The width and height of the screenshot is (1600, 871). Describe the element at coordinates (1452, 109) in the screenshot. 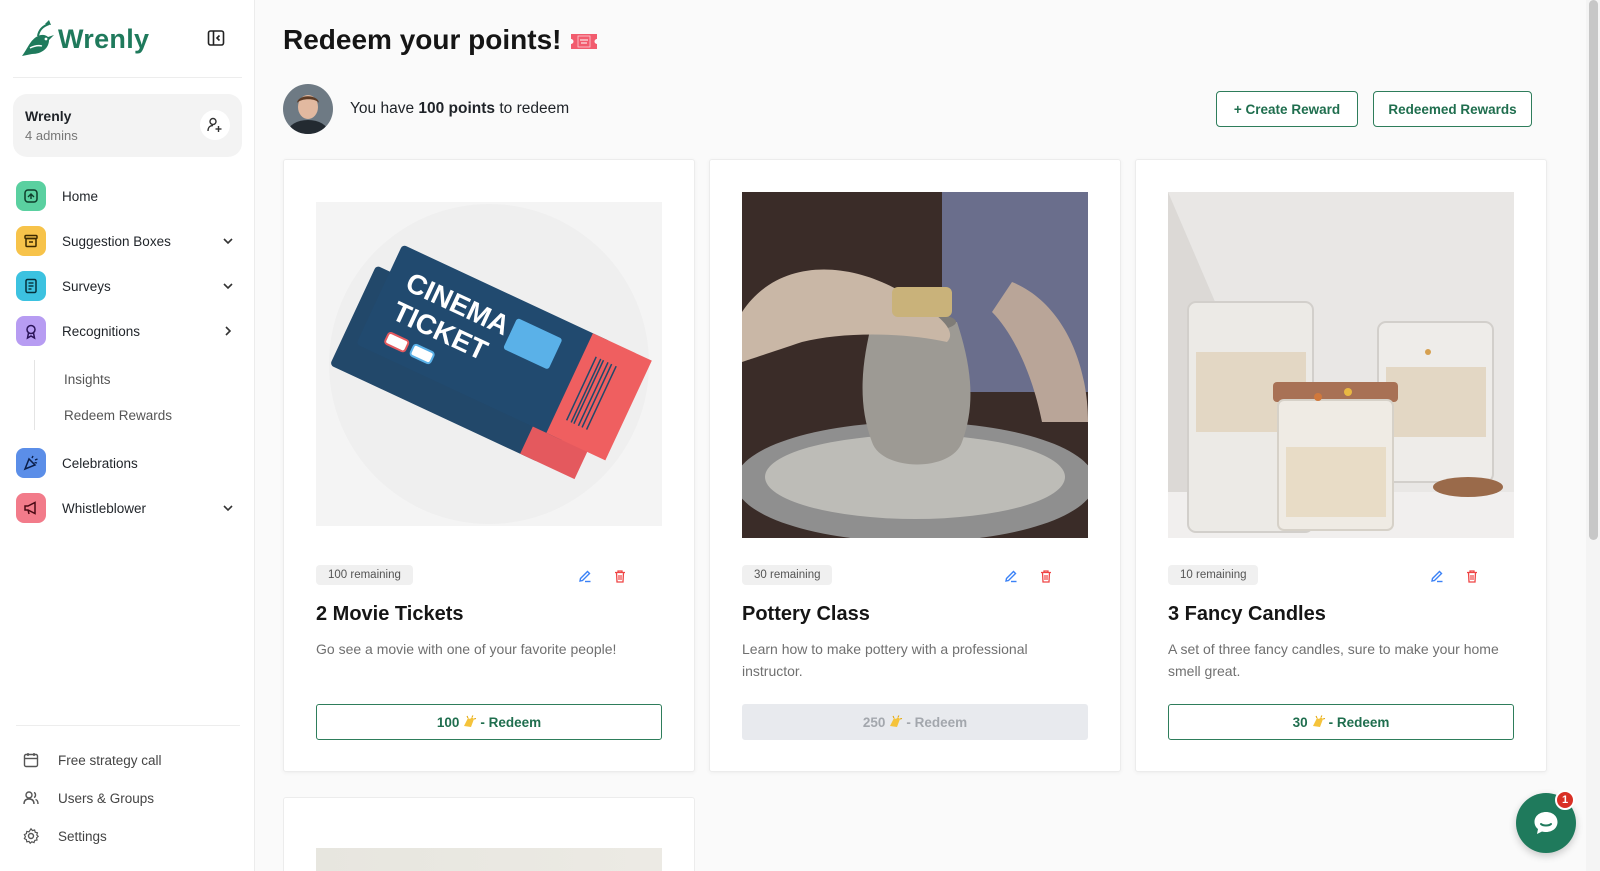

I see `redeemed-rewards-button: Redeemed Rewards` at that location.